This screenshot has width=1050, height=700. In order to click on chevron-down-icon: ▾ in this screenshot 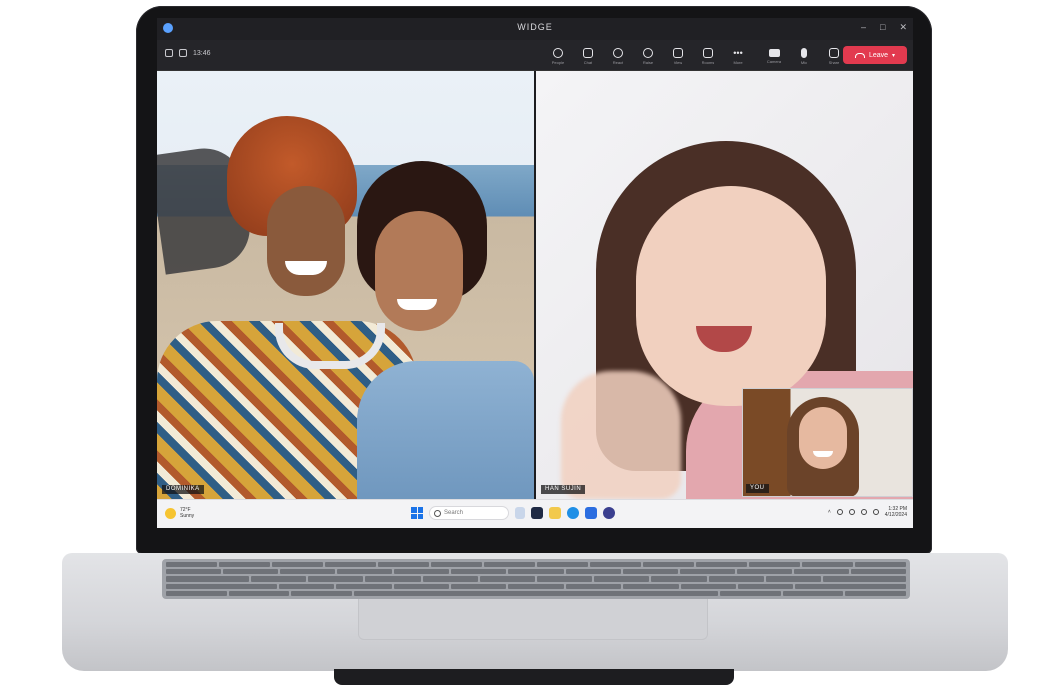, I will do `click(893, 55)`.